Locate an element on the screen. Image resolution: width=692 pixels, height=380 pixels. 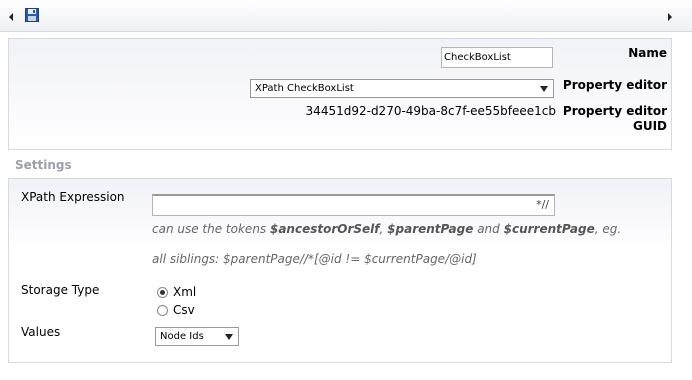
values-select: Node Ids is located at coordinates (197, 336).